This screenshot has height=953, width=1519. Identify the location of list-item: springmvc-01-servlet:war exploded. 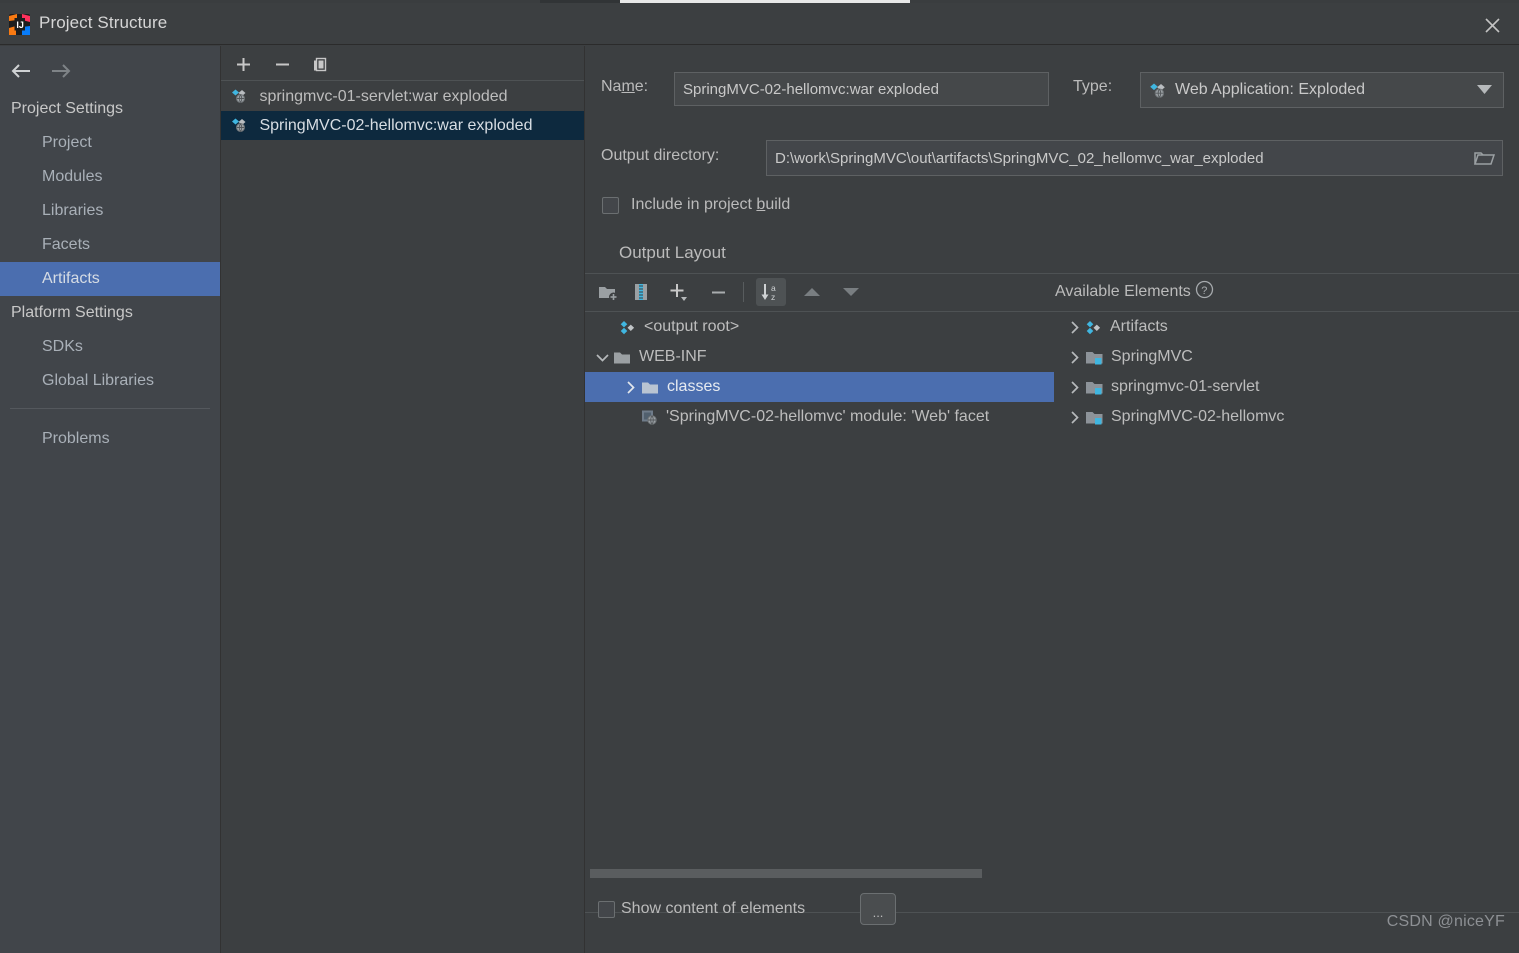
(402, 96).